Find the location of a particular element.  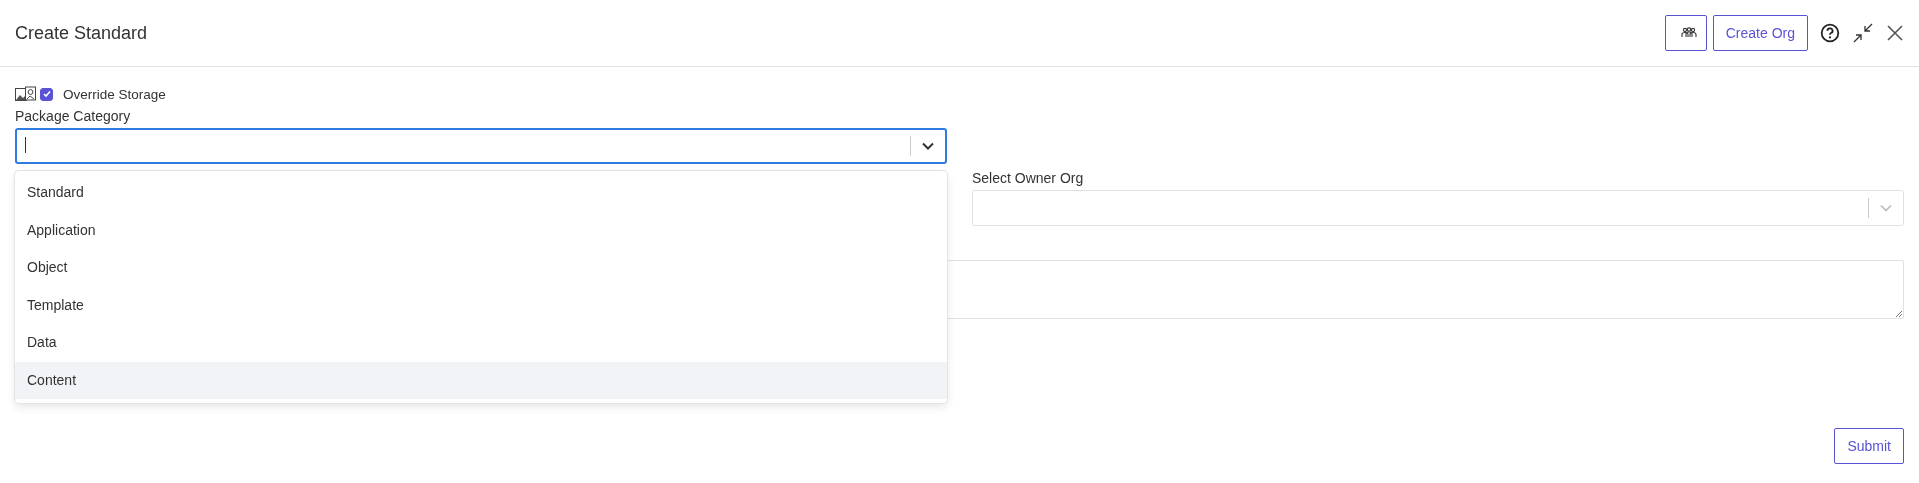

owner-org-label: Select Owner Org is located at coordinates (1028, 178).